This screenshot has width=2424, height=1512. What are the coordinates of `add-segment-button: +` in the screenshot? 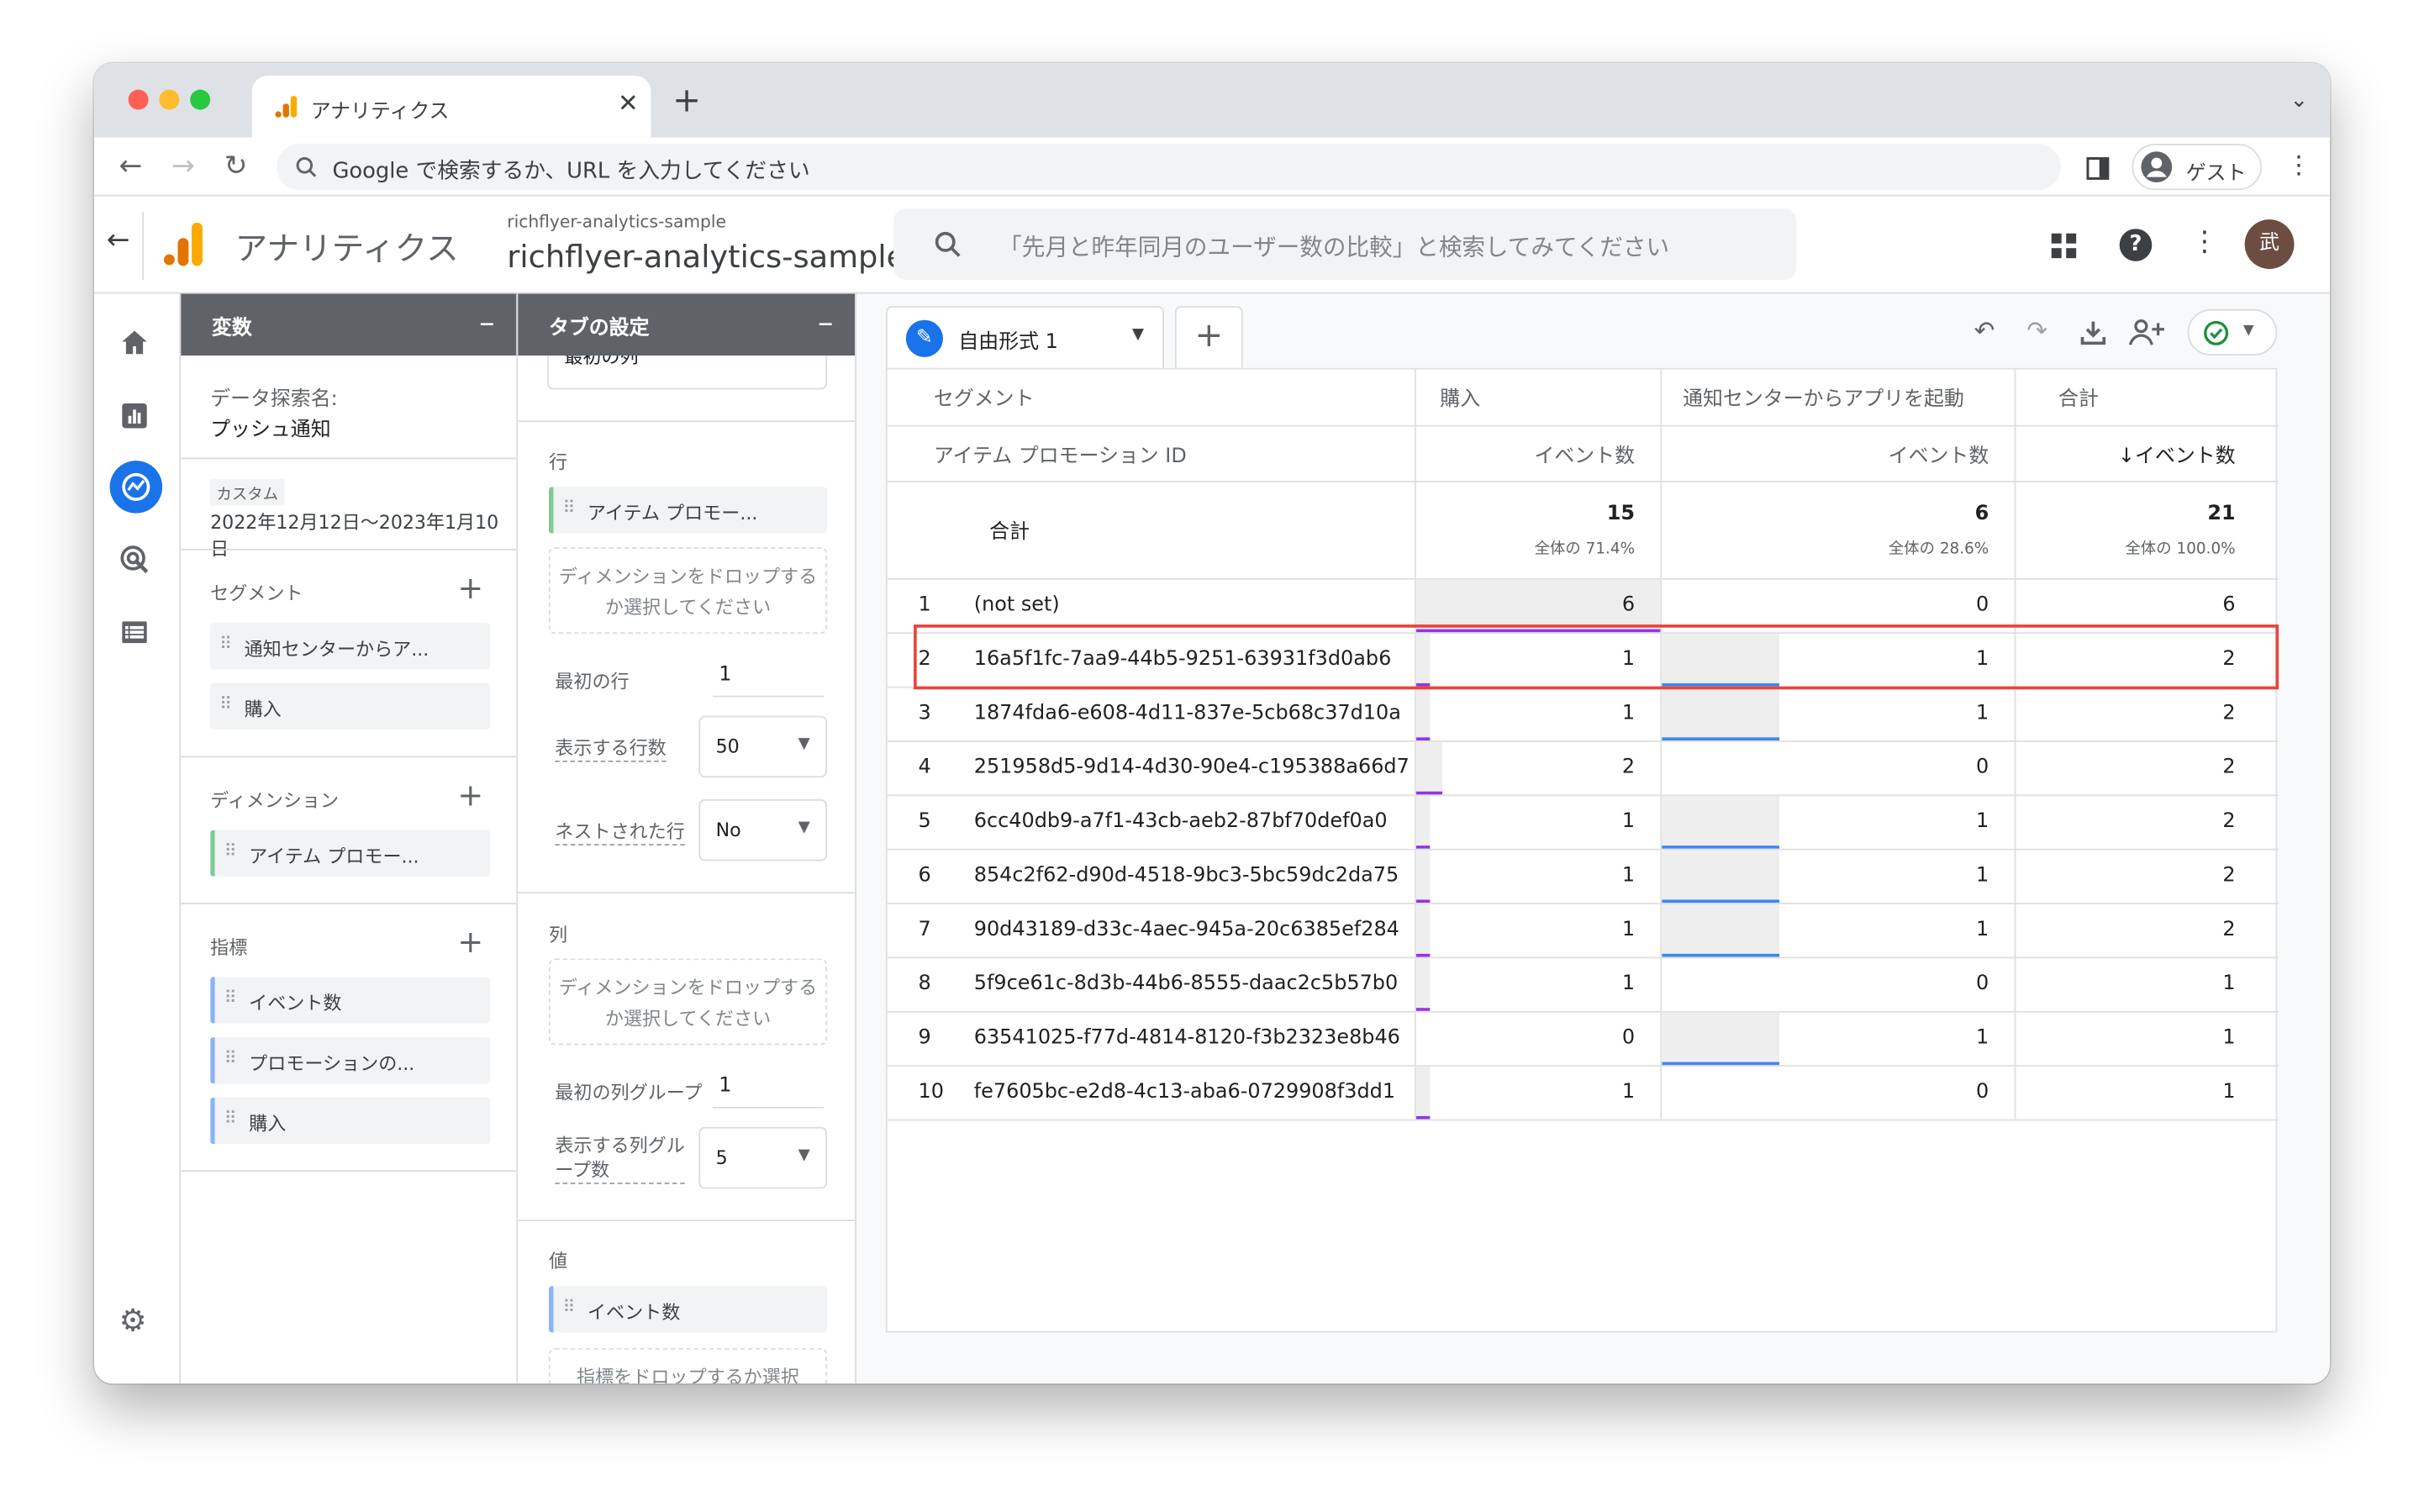 It's located at (470, 587).